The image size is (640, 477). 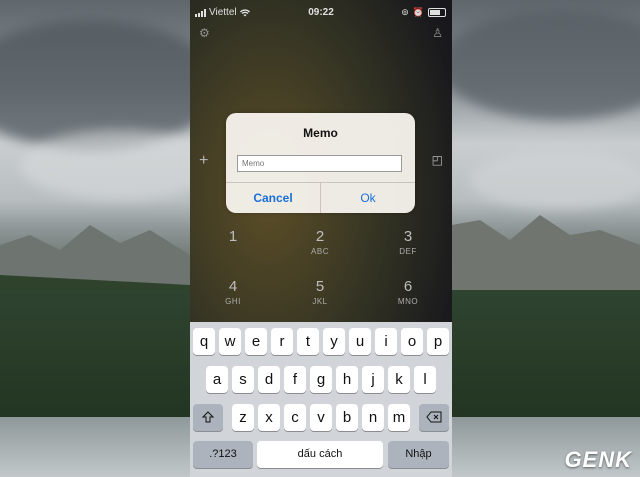 What do you see at coordinates (243, 417) in the screenshot?
I see `key-z: z` at bounding box center [243, 417].